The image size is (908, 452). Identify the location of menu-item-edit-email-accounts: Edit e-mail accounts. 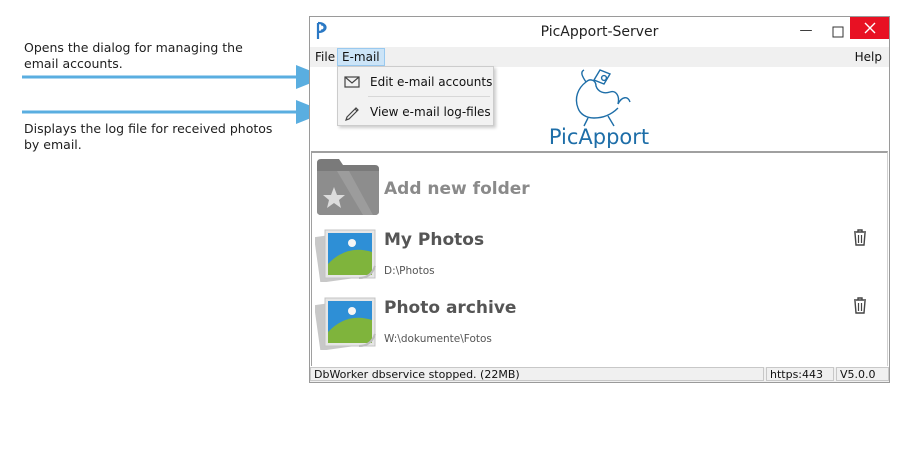
(415, 82).